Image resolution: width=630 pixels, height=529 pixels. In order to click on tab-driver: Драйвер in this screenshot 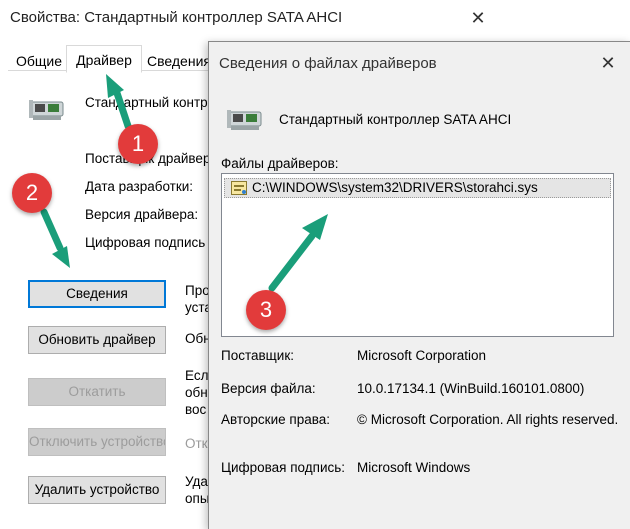, I will do `click(104, 59)`.